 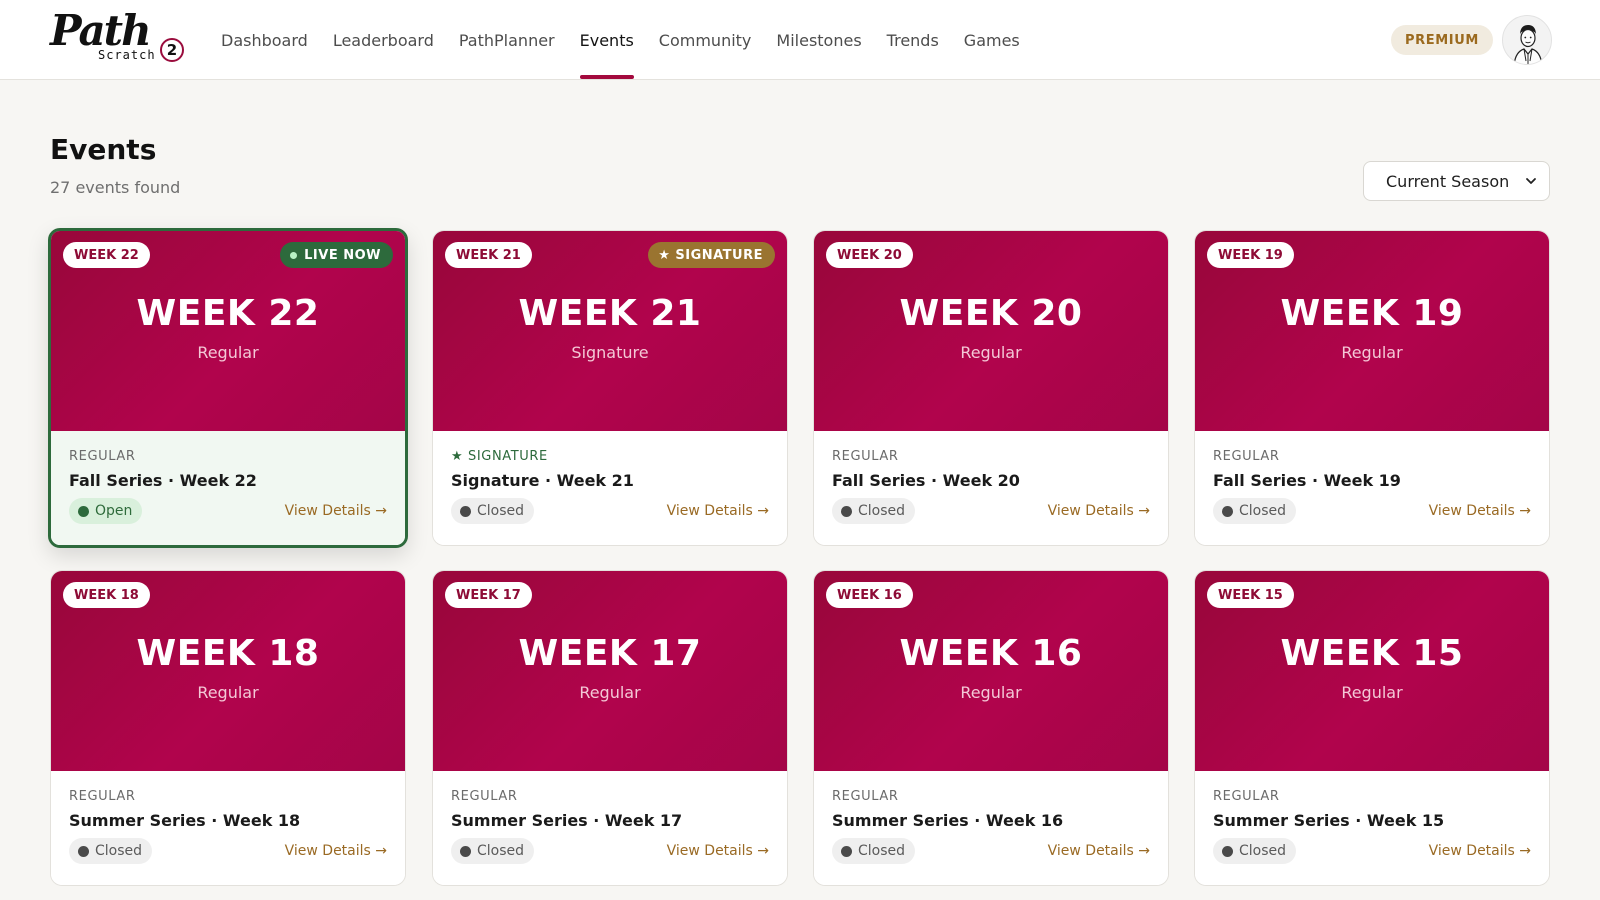 I want to click on status-badge: Open, so click(x=106, y=511).